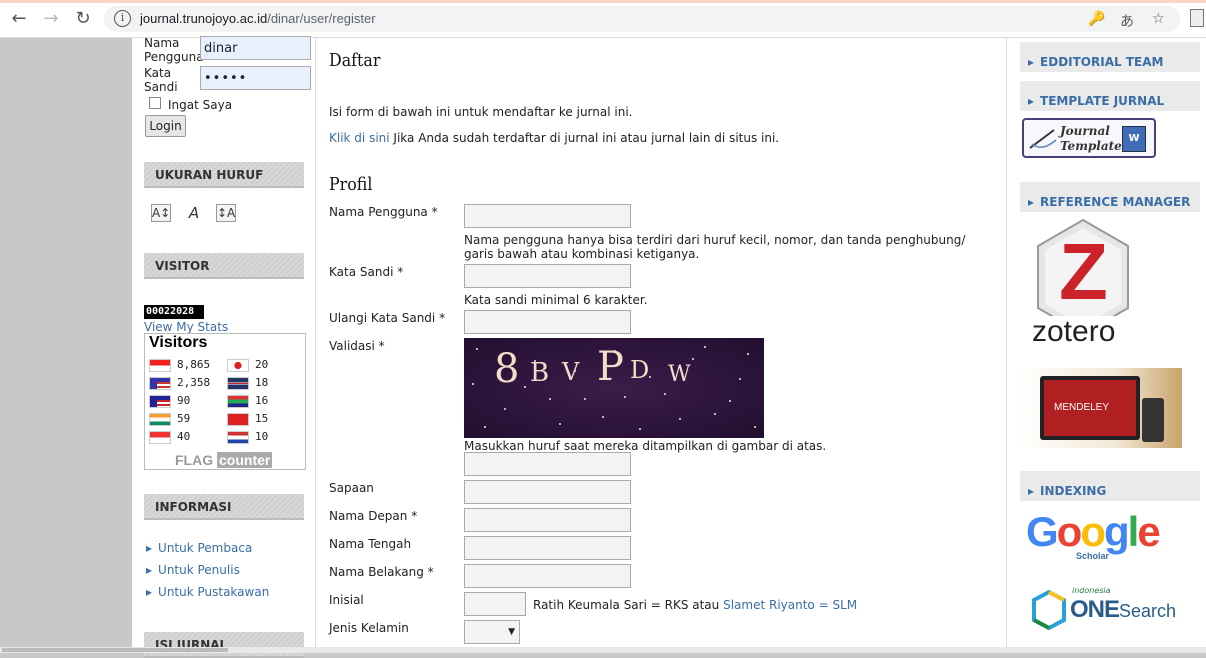 The width and height of the screenshot is (1206, 658). What do you see at coordinates (1049, 610) in the screenshot?
I see `onesearch-icon` at bounding box center [1049, 610].